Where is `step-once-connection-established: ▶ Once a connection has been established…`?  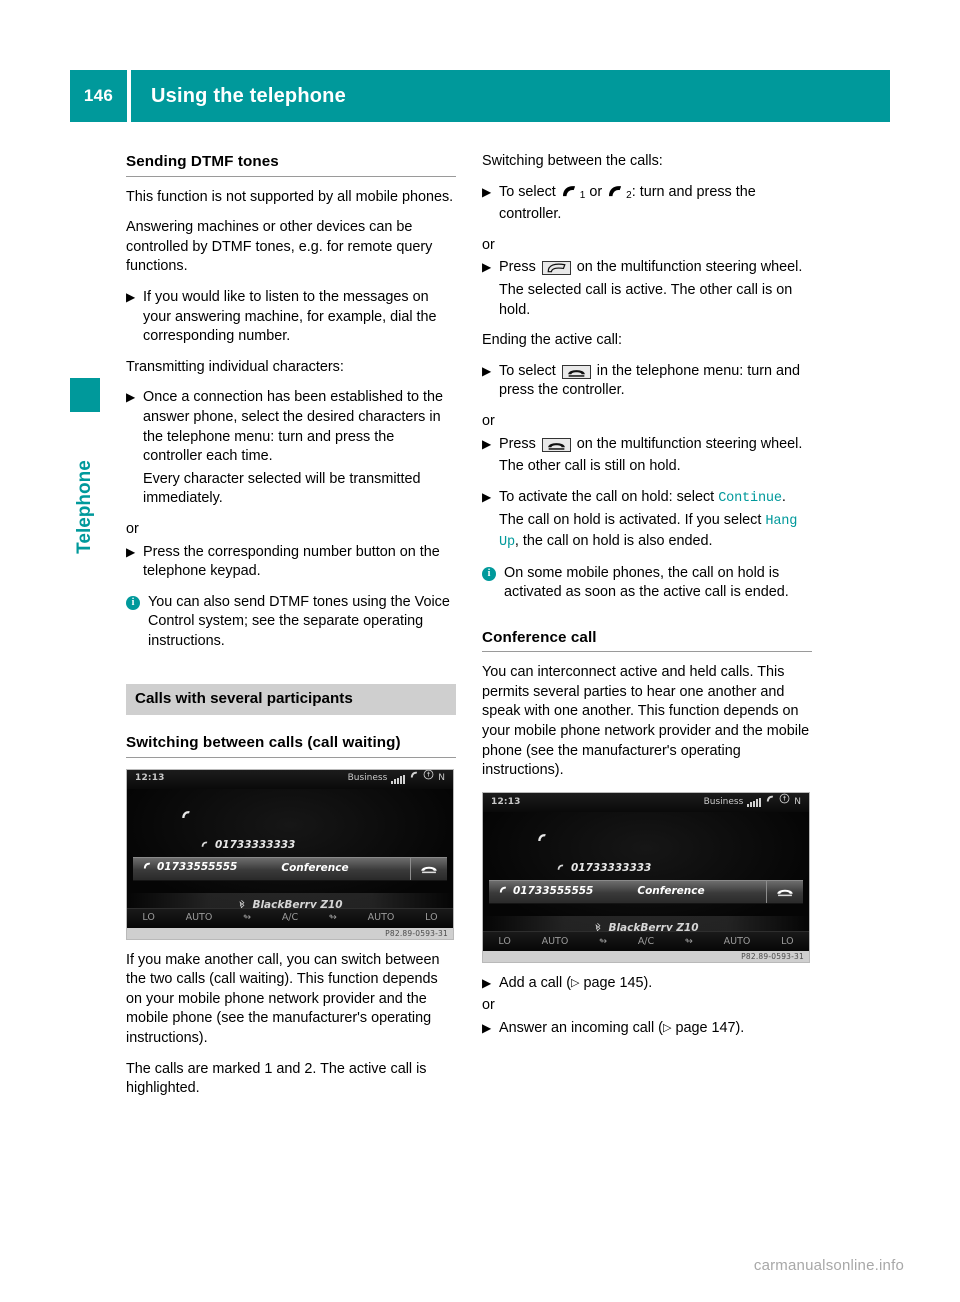 step-once-connection-established: ▶ Once a connection has been established… is located at coordinates (291, 427).